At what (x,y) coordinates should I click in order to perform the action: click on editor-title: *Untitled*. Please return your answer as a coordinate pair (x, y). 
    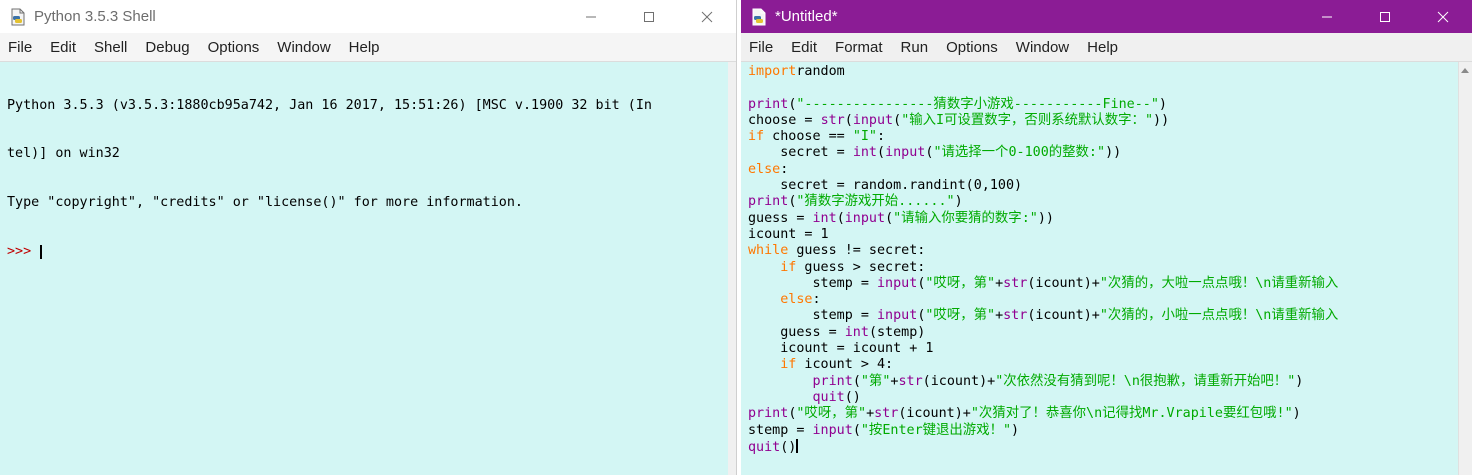
    Looking at the image, I should click on (806, 16).